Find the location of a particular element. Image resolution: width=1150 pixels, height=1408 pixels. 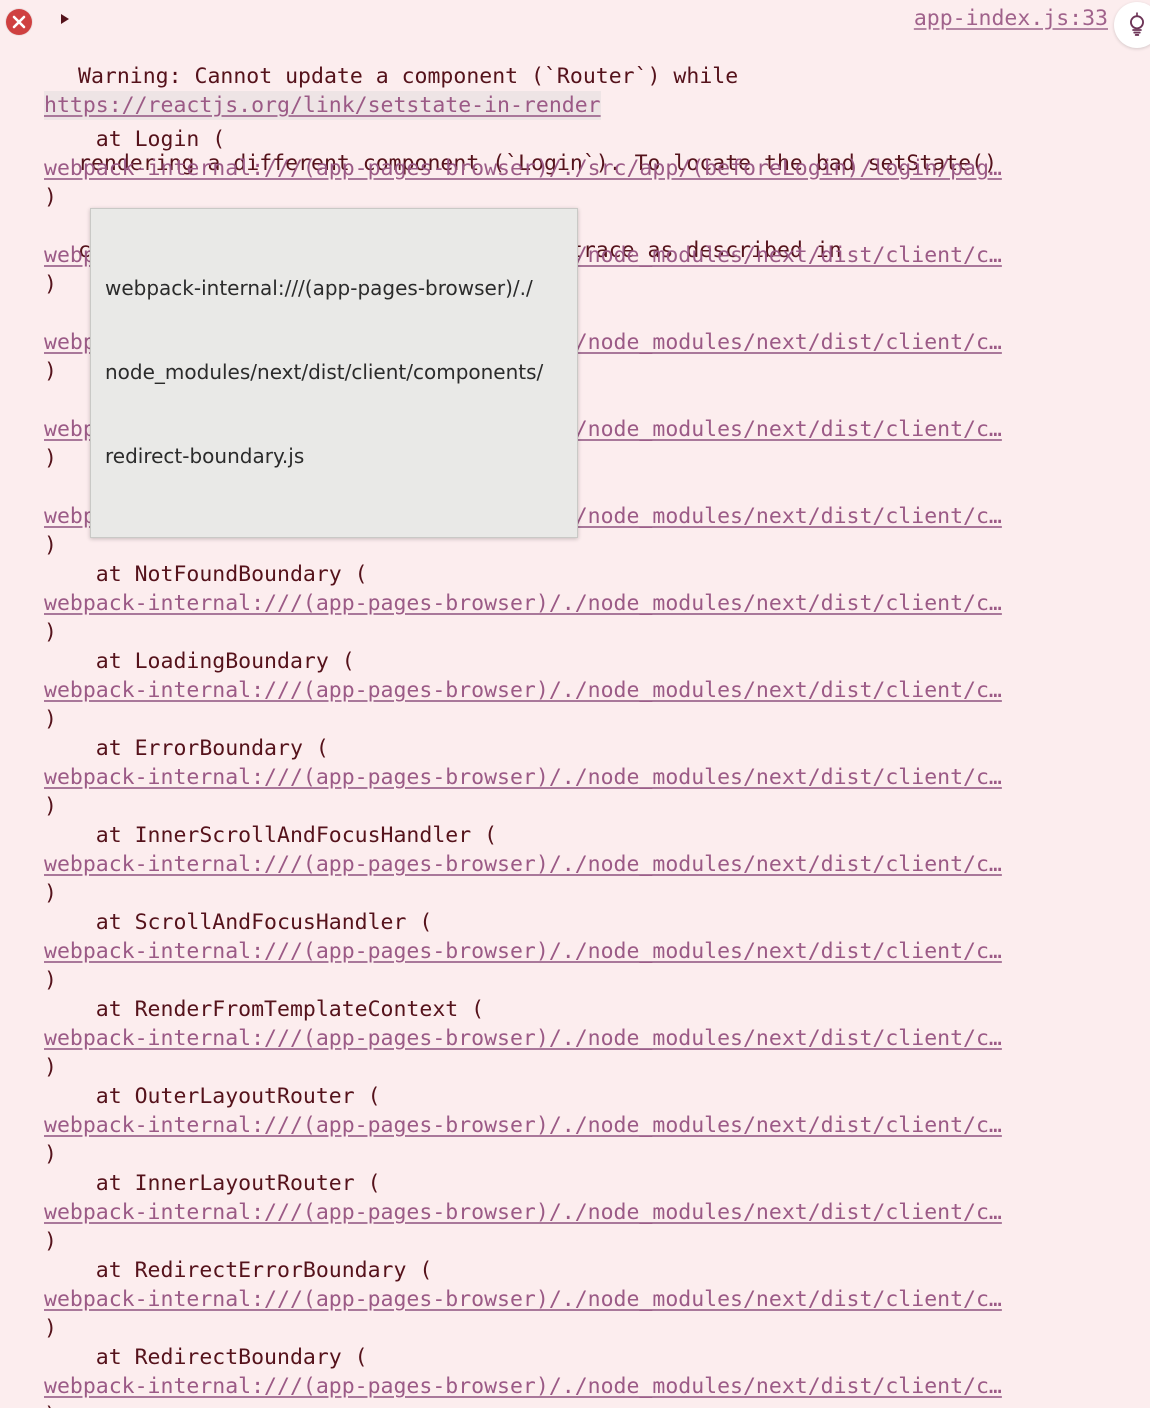

stack-frame-function: at LoadingBoundary ( is located at coordinates (199, 661).